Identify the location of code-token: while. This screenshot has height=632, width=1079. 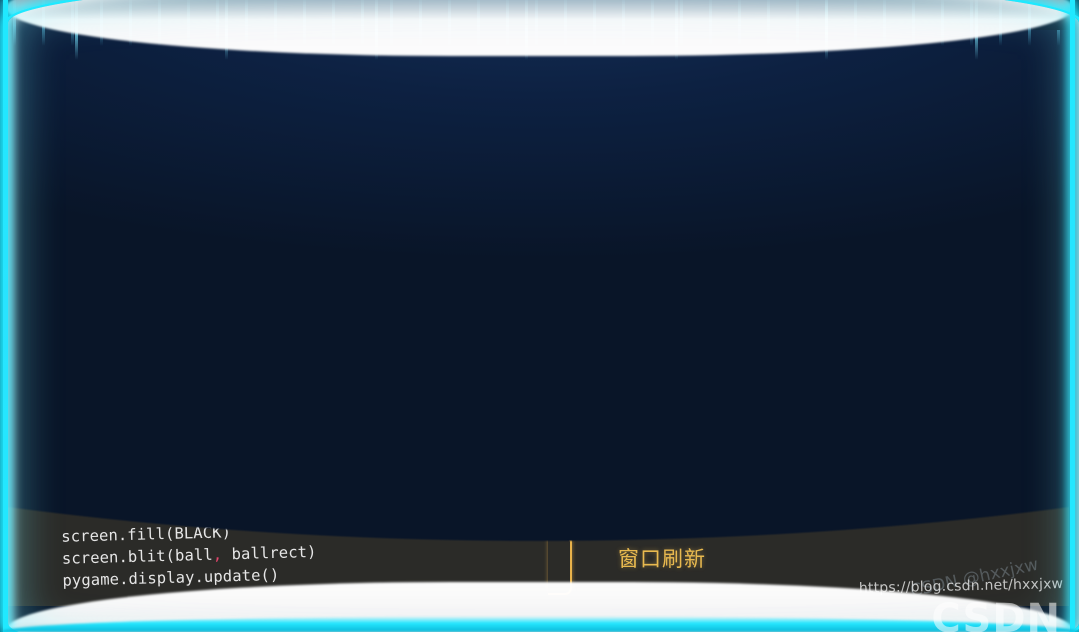
(41, 314).